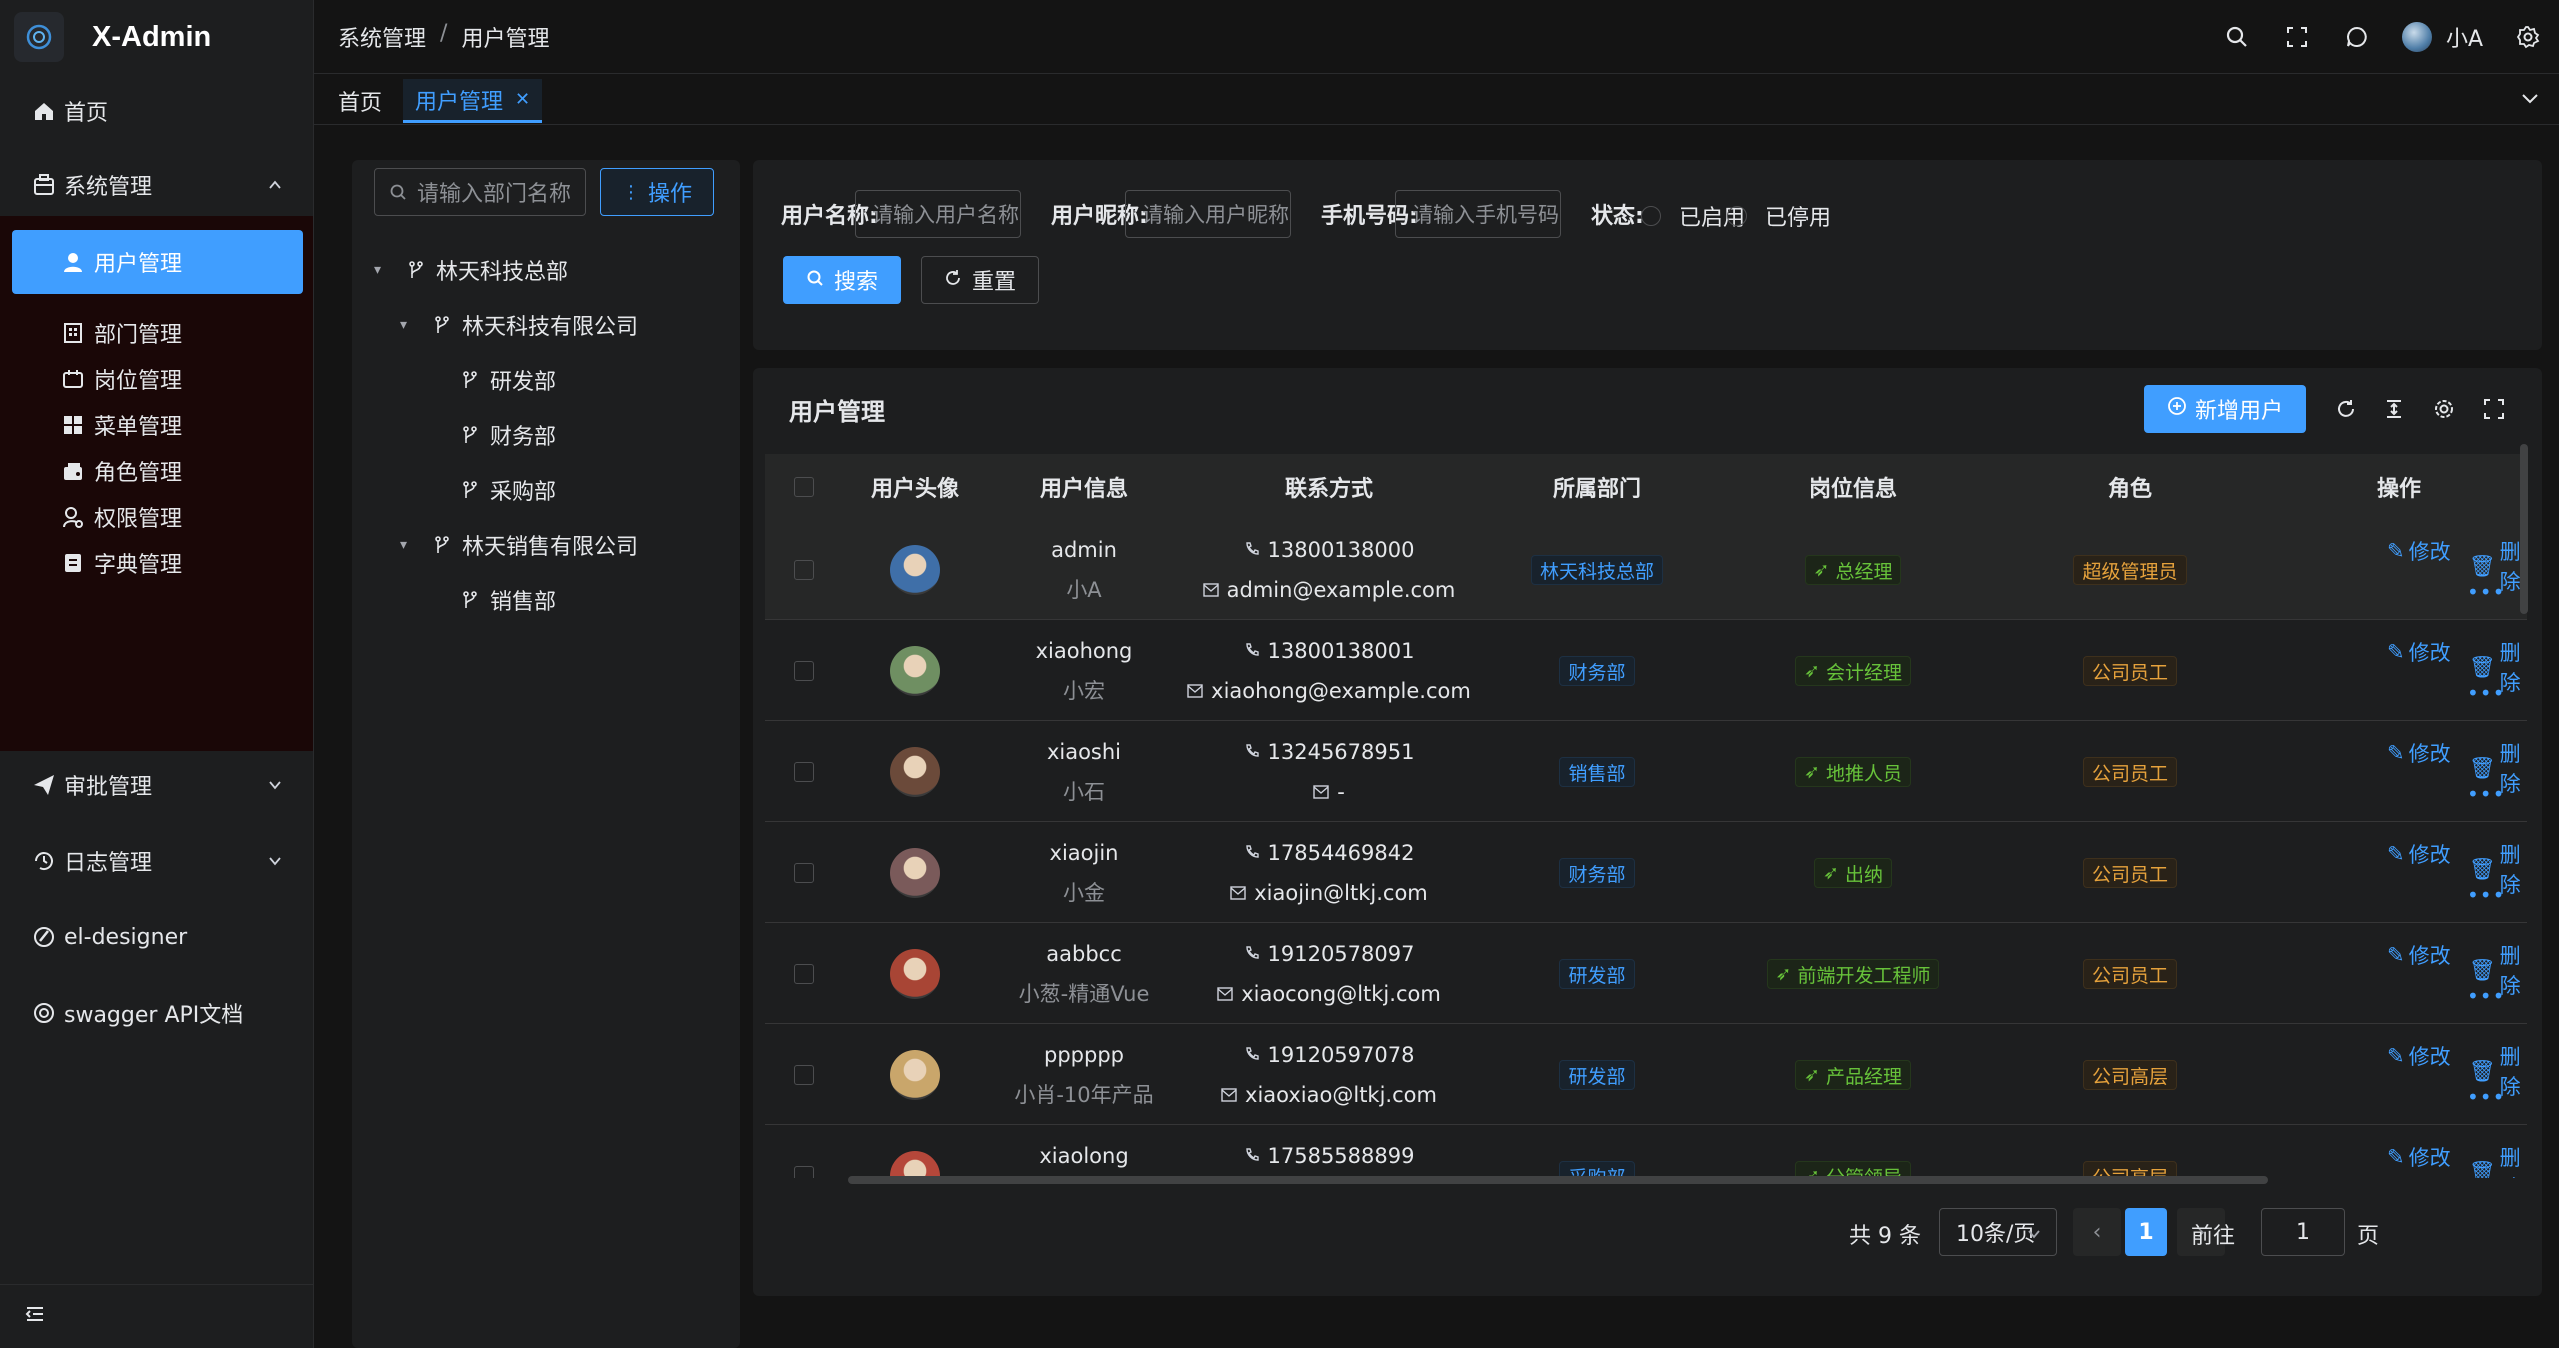 This screenshot has height=1348, width=2559. What do you see at coordinates (938, 214) in the screenshot?
I see `username-input: 请输入用户名称` at bounding box center [938, 214].